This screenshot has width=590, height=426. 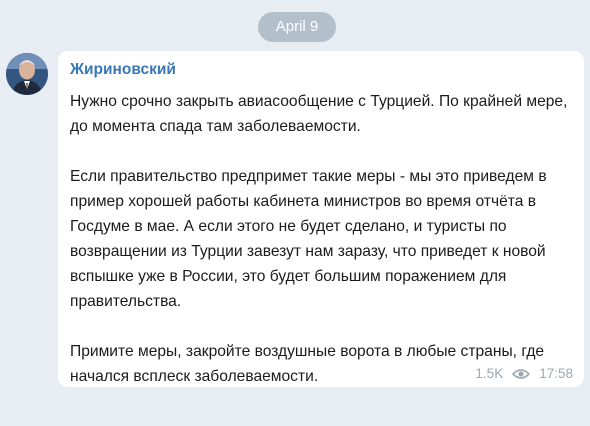 I want to click on avatar-image, so click(x=27, y=74).